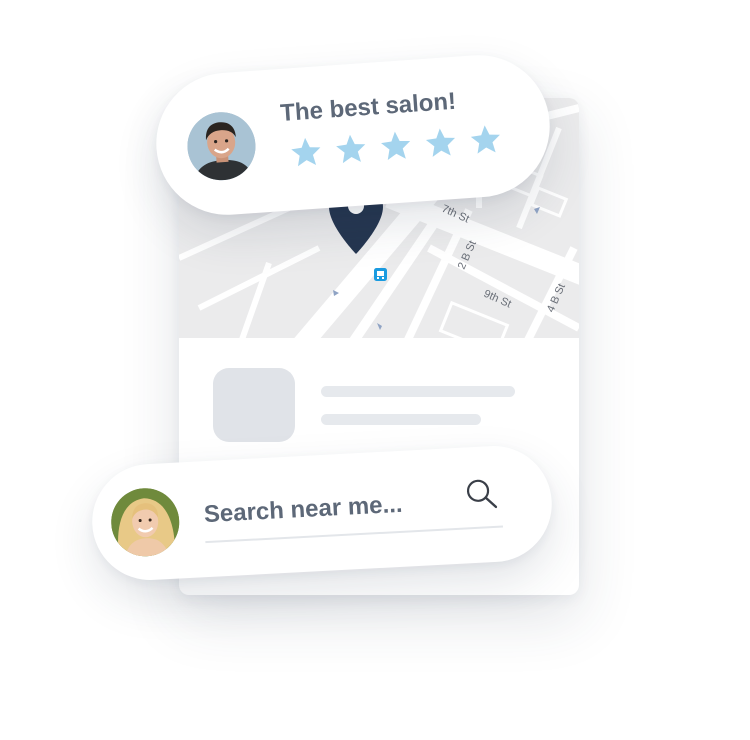  Describe the element at coordinates (368, 107) in the screenshot. I see `review-text: The best salon!` at that location.